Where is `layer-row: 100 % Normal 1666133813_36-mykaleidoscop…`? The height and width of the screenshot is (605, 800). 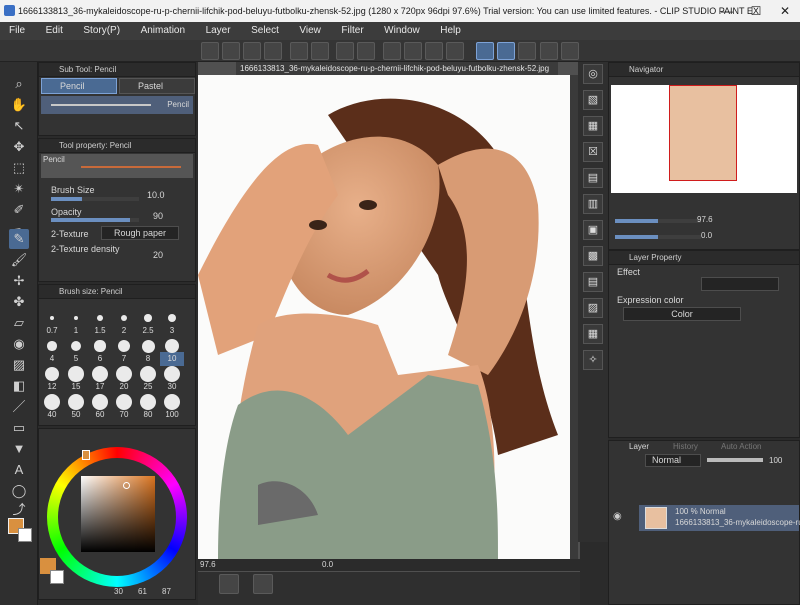
layer-row: 100 % Normal 1666133813_36-mykaleidoscop… is located at coordinates (719, 518).